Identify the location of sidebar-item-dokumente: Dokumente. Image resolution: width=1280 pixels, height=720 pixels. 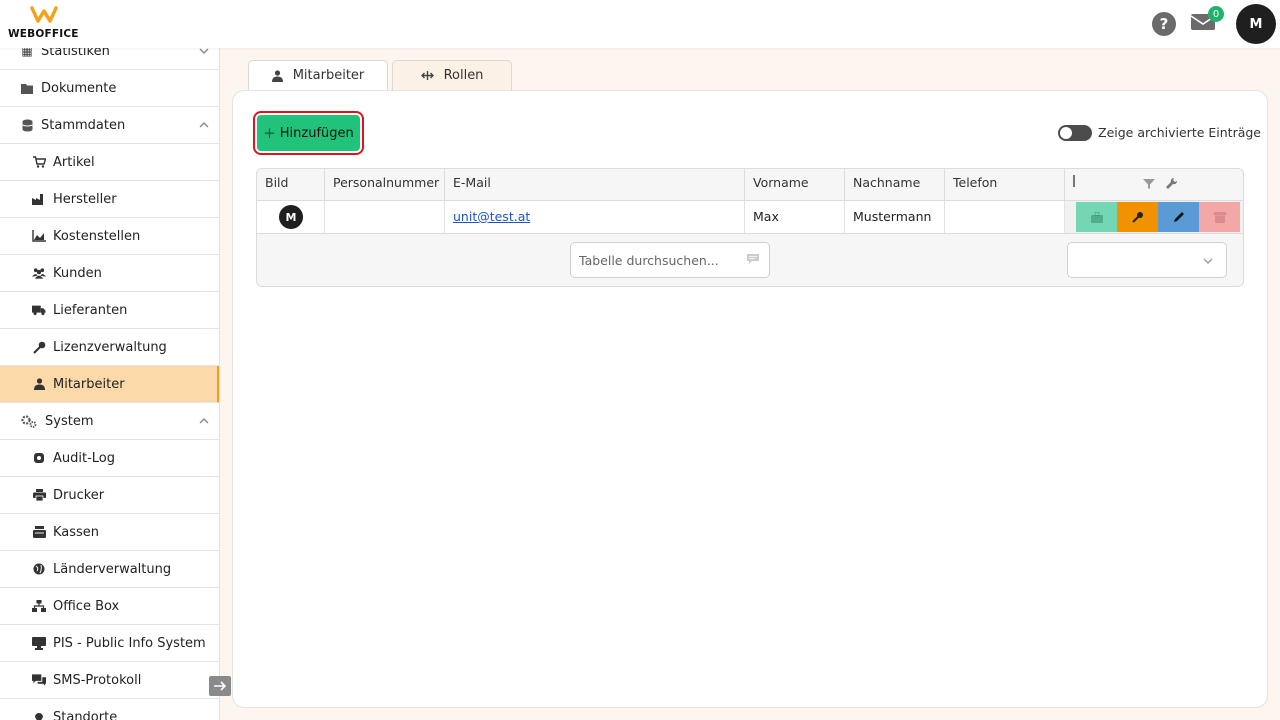
(109, 88).